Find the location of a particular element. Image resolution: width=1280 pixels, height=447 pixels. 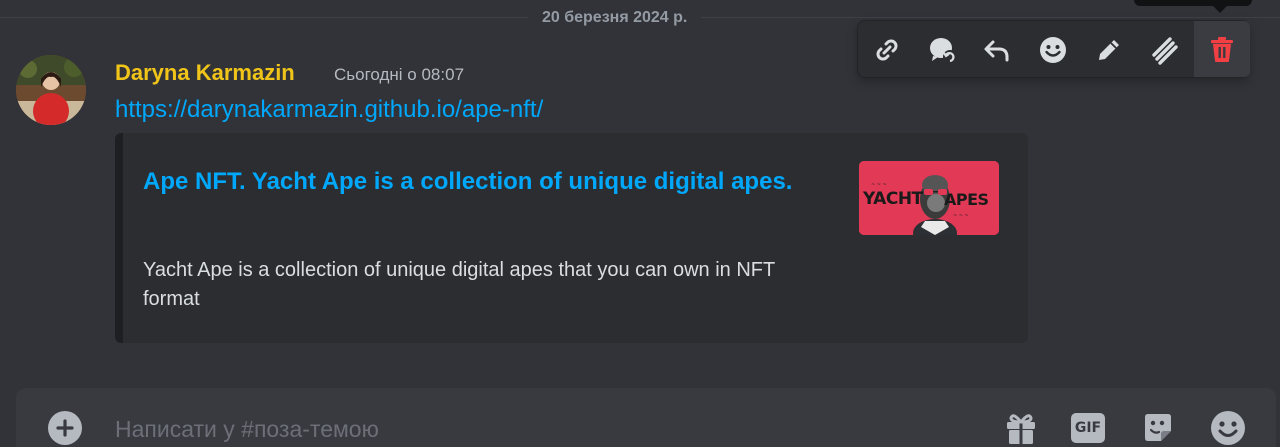

message-composer: Написати у #поза-темою GIF is located at coordinates (646, 417).